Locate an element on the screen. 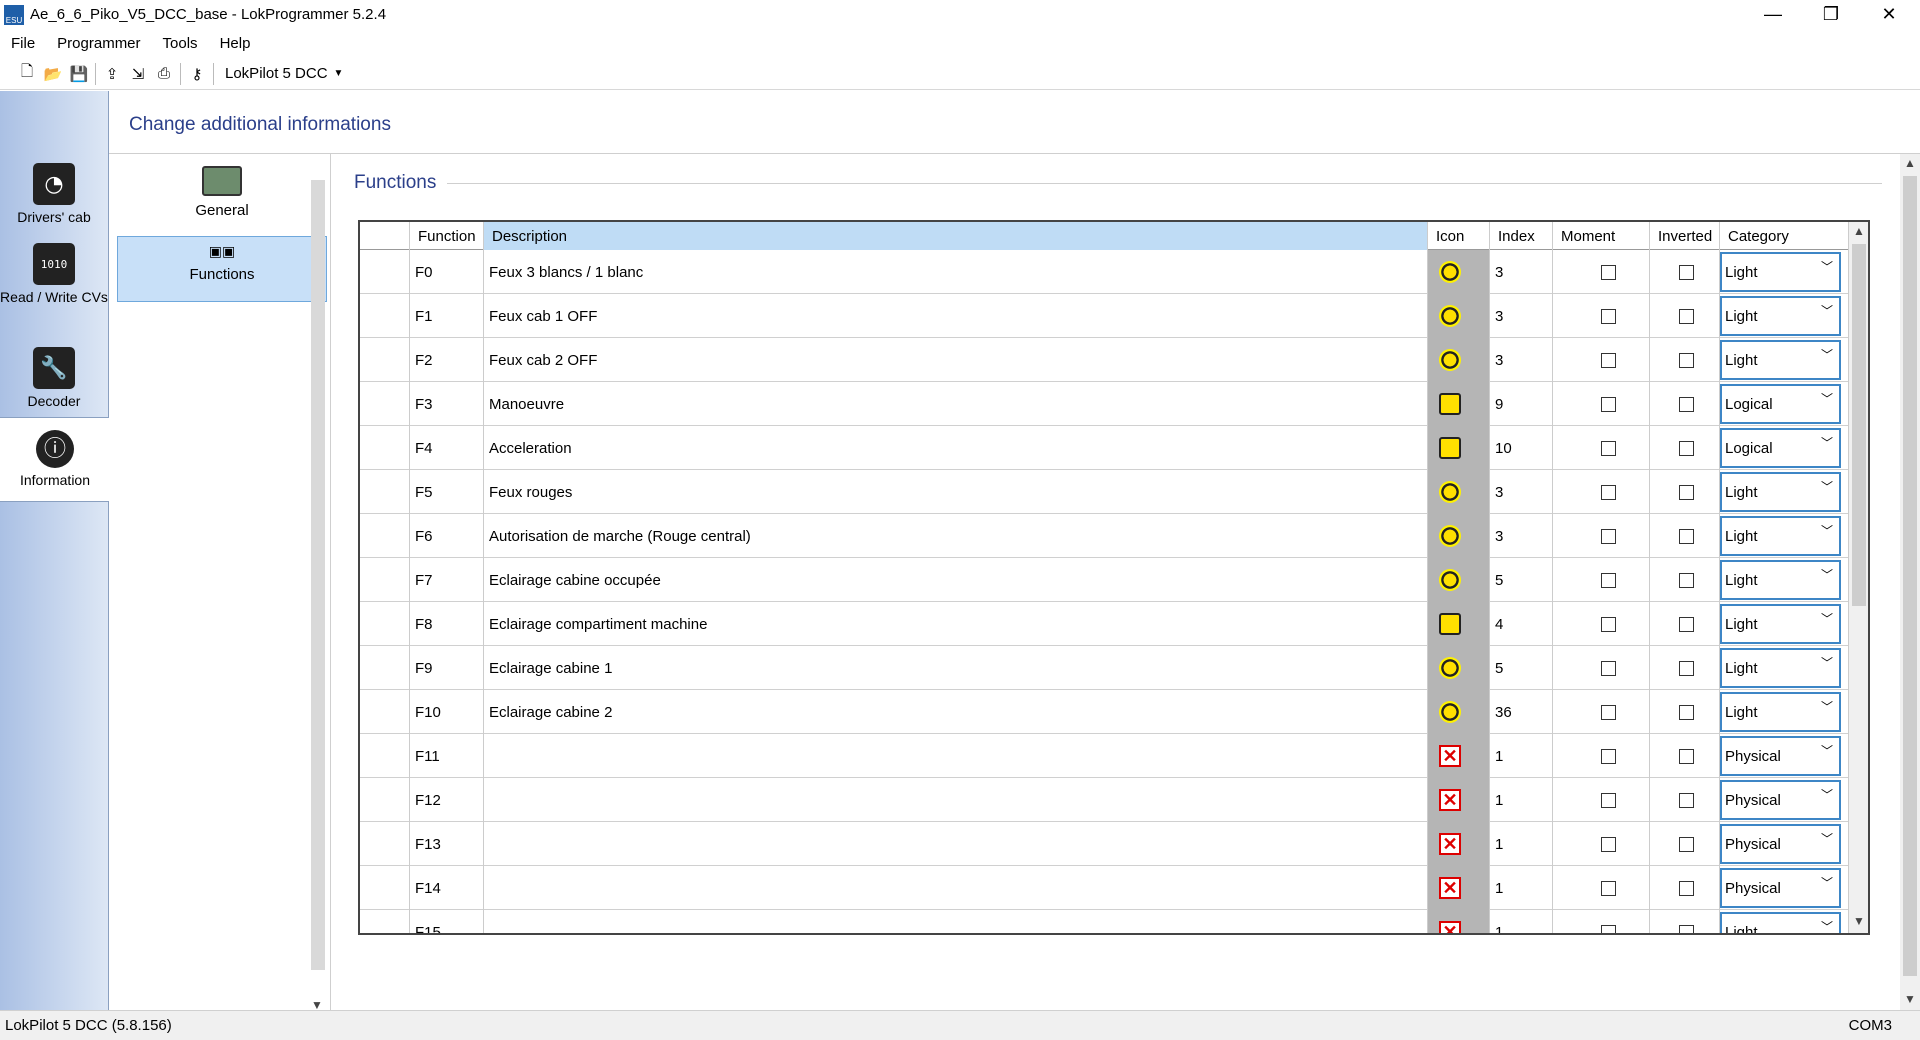 The width and height of the screenshot is (1920, 1040). header-description: Description is located at coordinates (956, 236).